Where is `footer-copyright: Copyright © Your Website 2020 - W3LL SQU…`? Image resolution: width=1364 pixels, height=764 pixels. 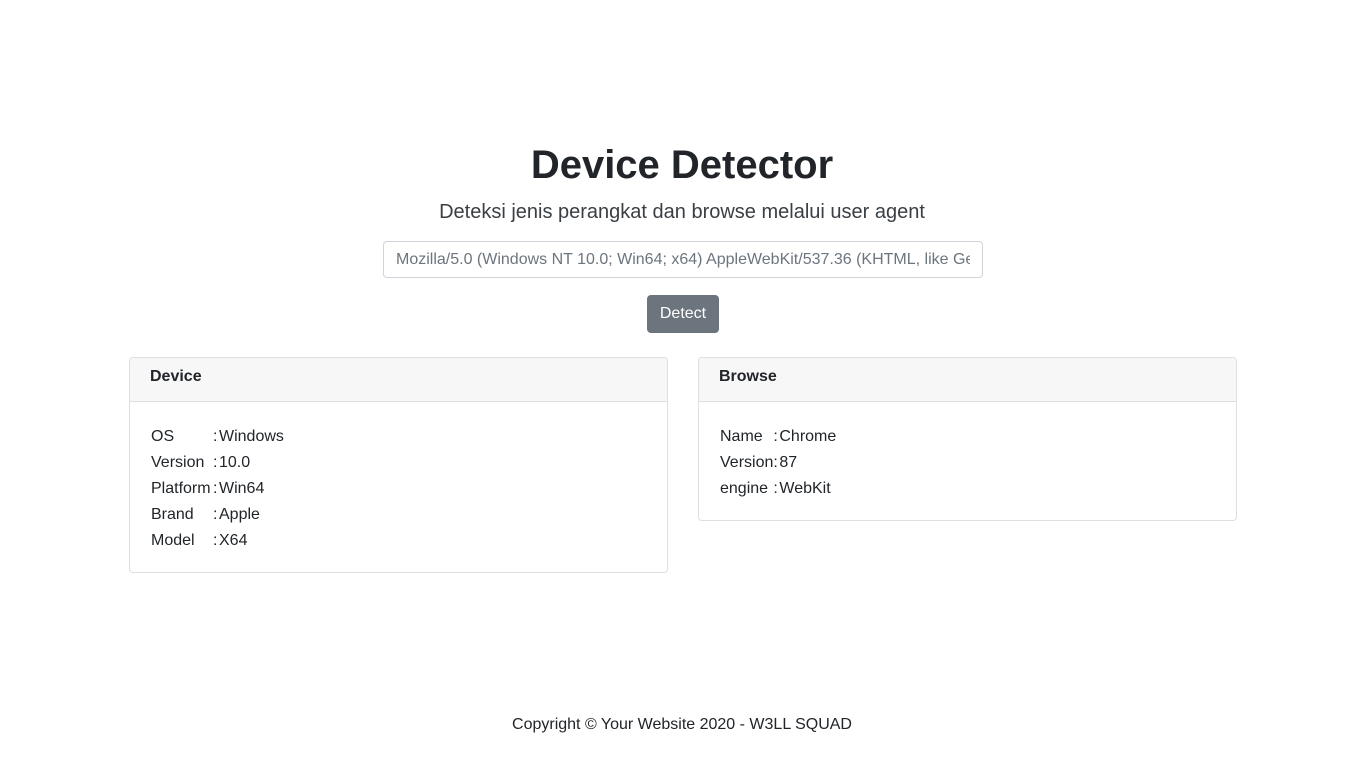
footer-copyright: Copyright © Your Website 2020 - W3LL SQU… is located at coordinates (682, 724).